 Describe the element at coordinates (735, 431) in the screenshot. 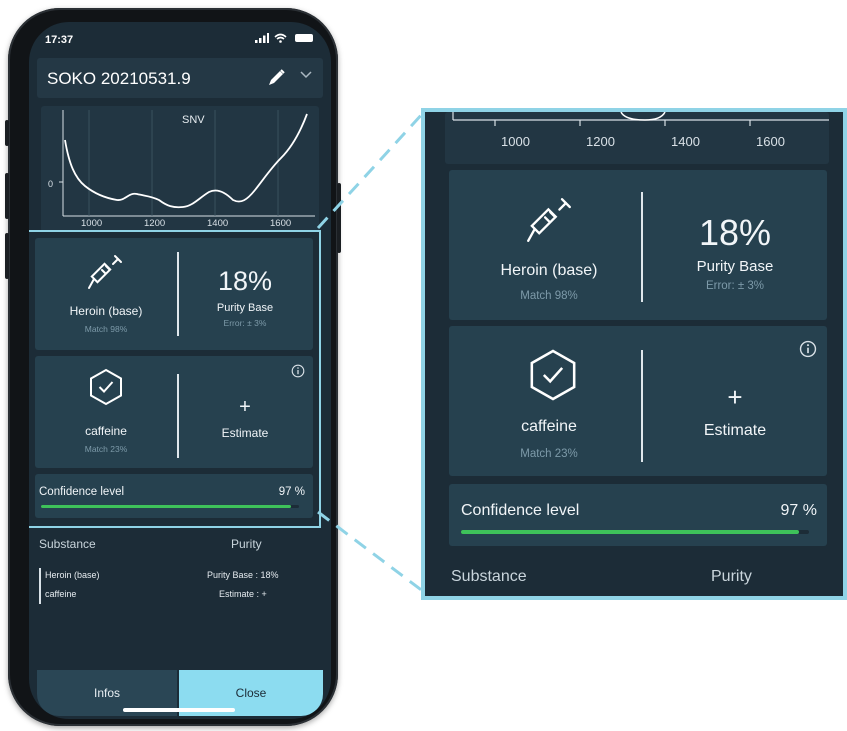

I see `zoom-estimate-button: Estimate` at that location.